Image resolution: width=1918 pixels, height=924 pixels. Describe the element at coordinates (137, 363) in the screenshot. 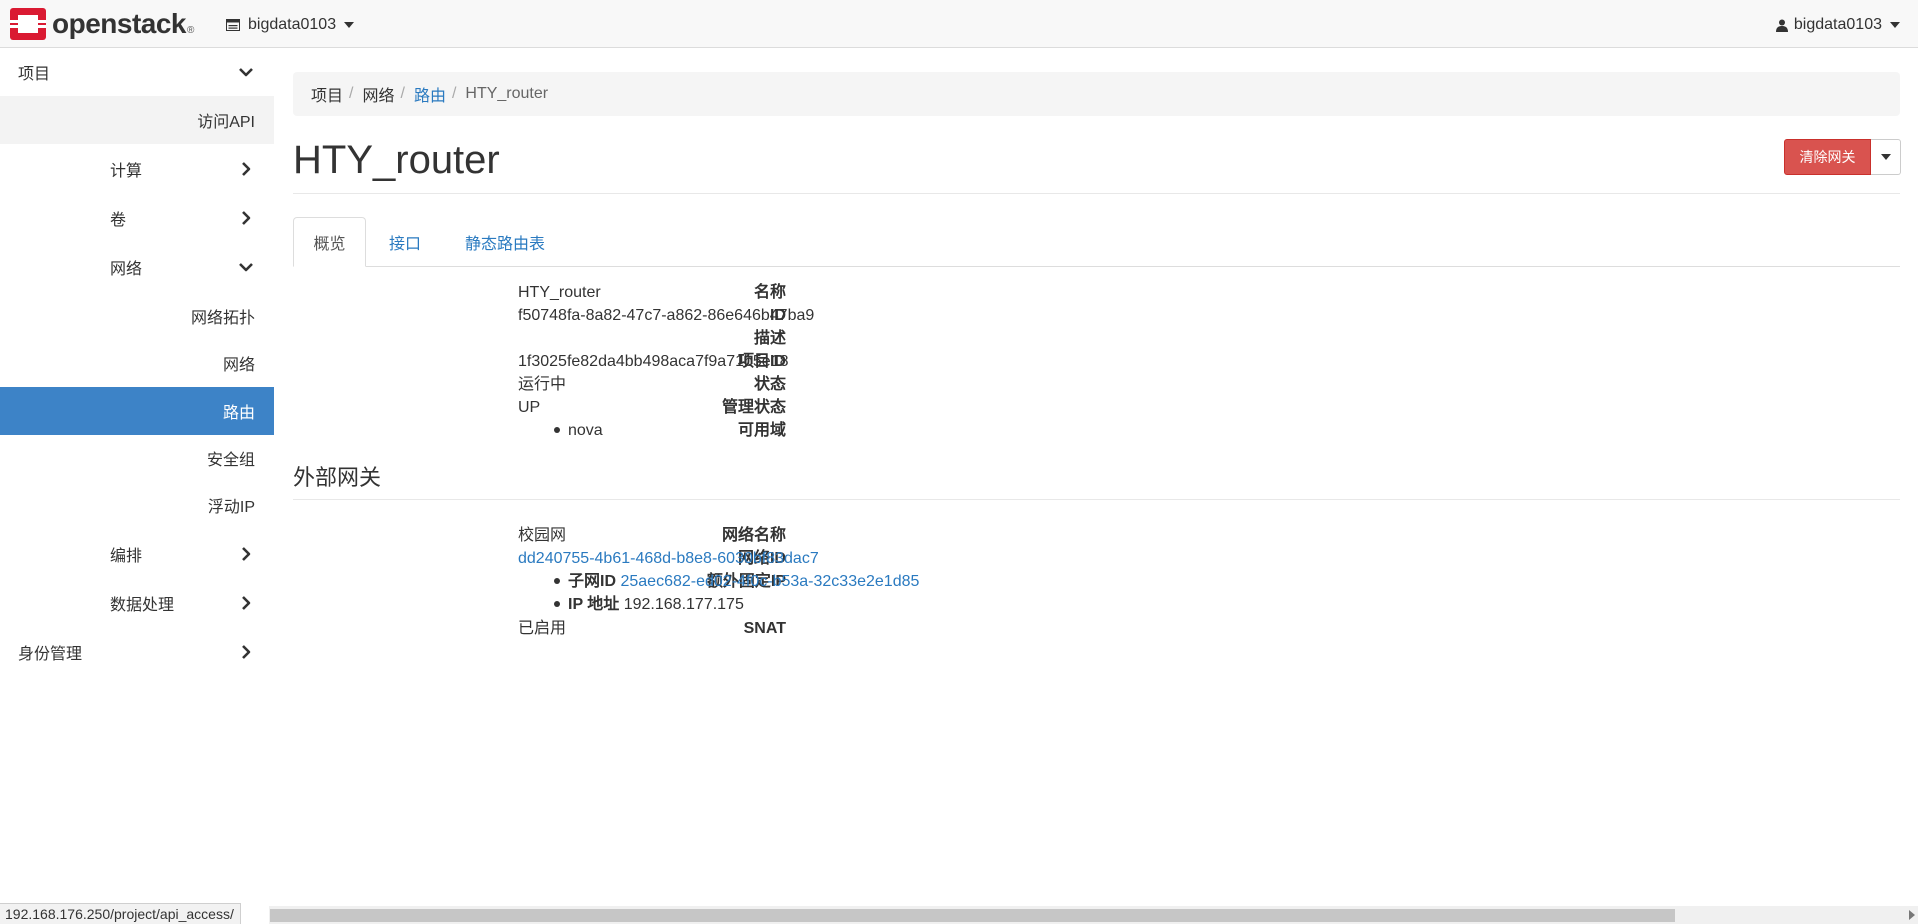

I see `sidebar-item-networks: 网络` at that location.